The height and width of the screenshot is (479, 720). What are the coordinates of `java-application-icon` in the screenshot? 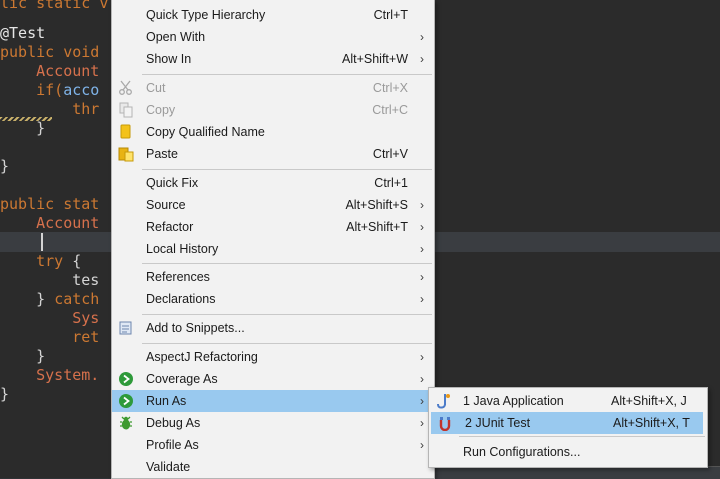 It's located at (443, 401).